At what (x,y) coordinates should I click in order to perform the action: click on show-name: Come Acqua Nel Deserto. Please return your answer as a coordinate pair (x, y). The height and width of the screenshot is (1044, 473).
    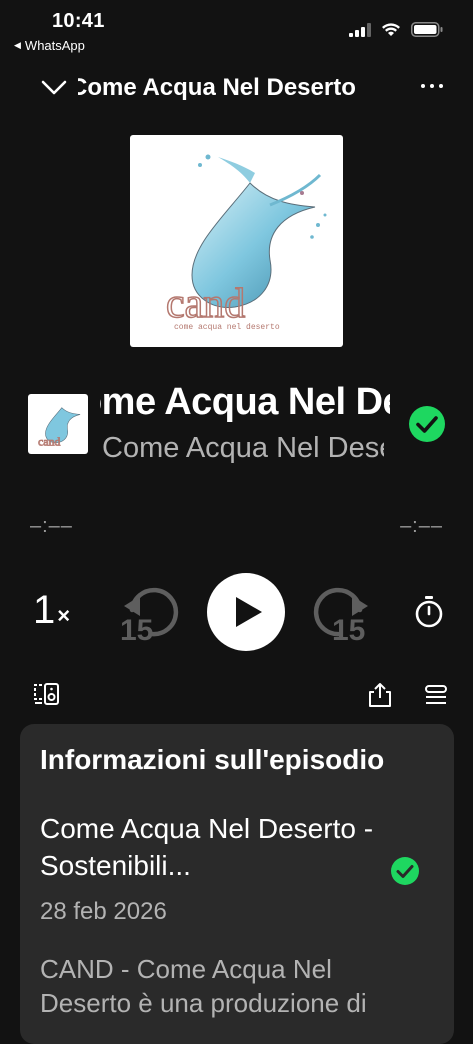
    Looking at the image, I should click on (243, 448).